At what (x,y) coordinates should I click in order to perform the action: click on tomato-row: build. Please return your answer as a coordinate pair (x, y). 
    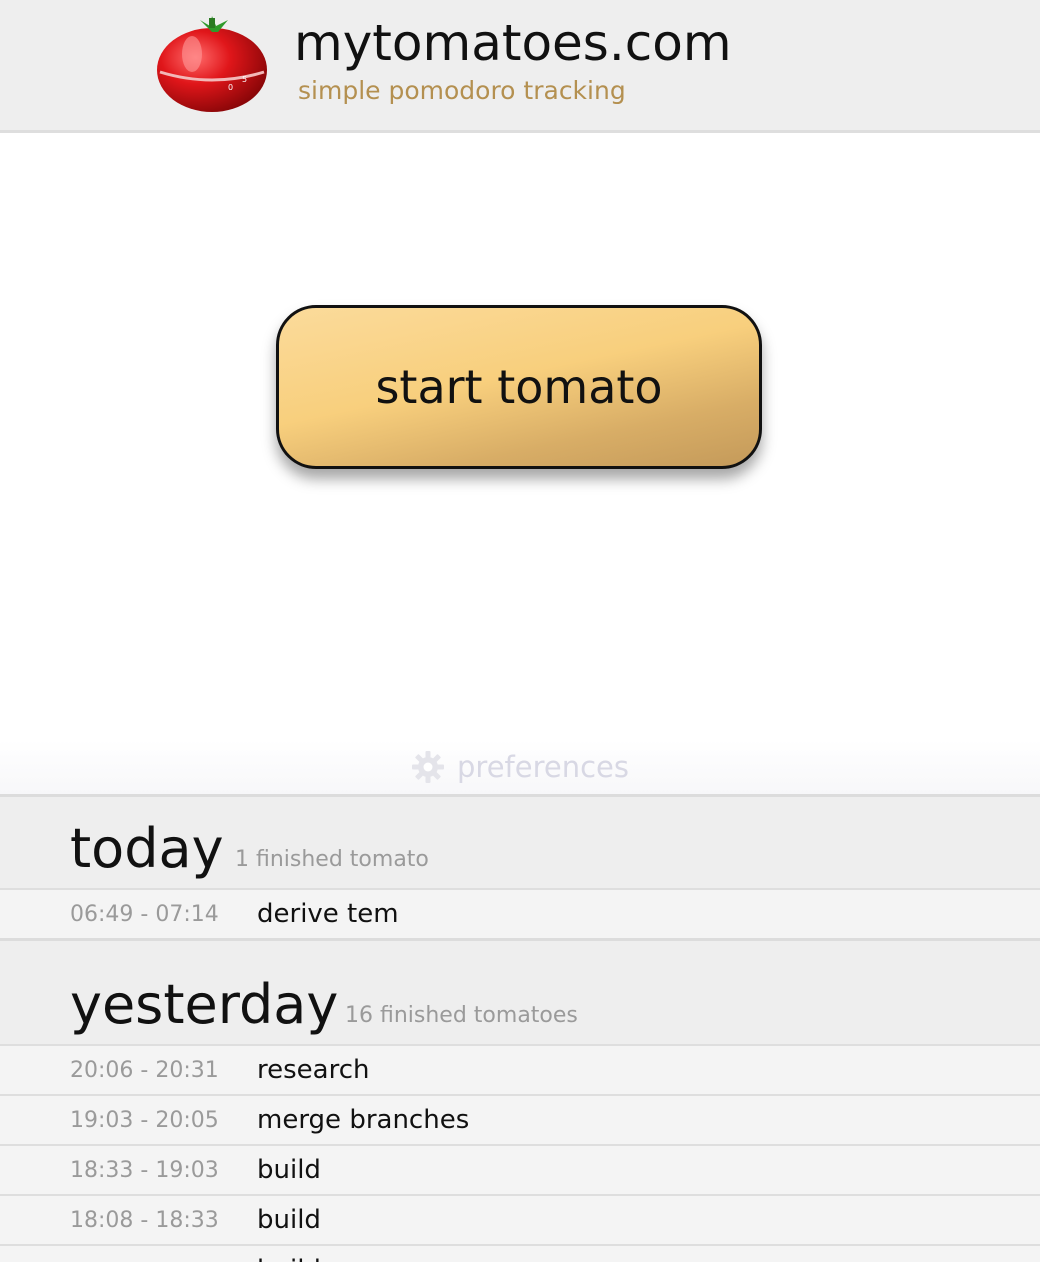
    Looking at the image, I should click on (520, 1253).